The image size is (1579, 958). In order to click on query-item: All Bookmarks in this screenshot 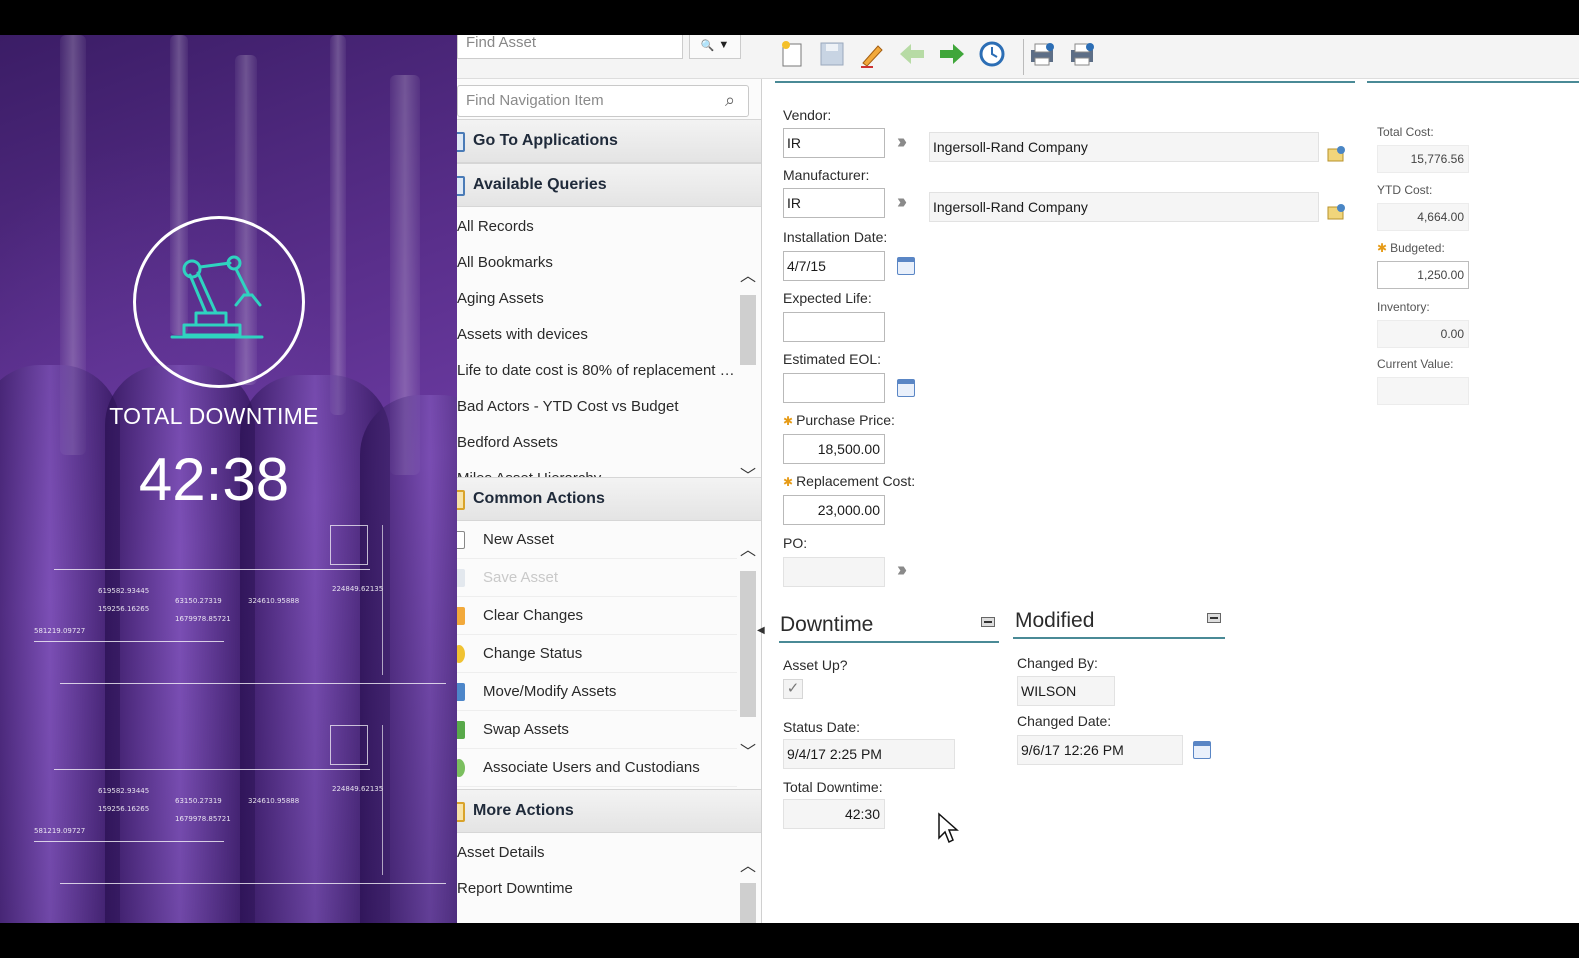, I will do `click(597, 263)`.